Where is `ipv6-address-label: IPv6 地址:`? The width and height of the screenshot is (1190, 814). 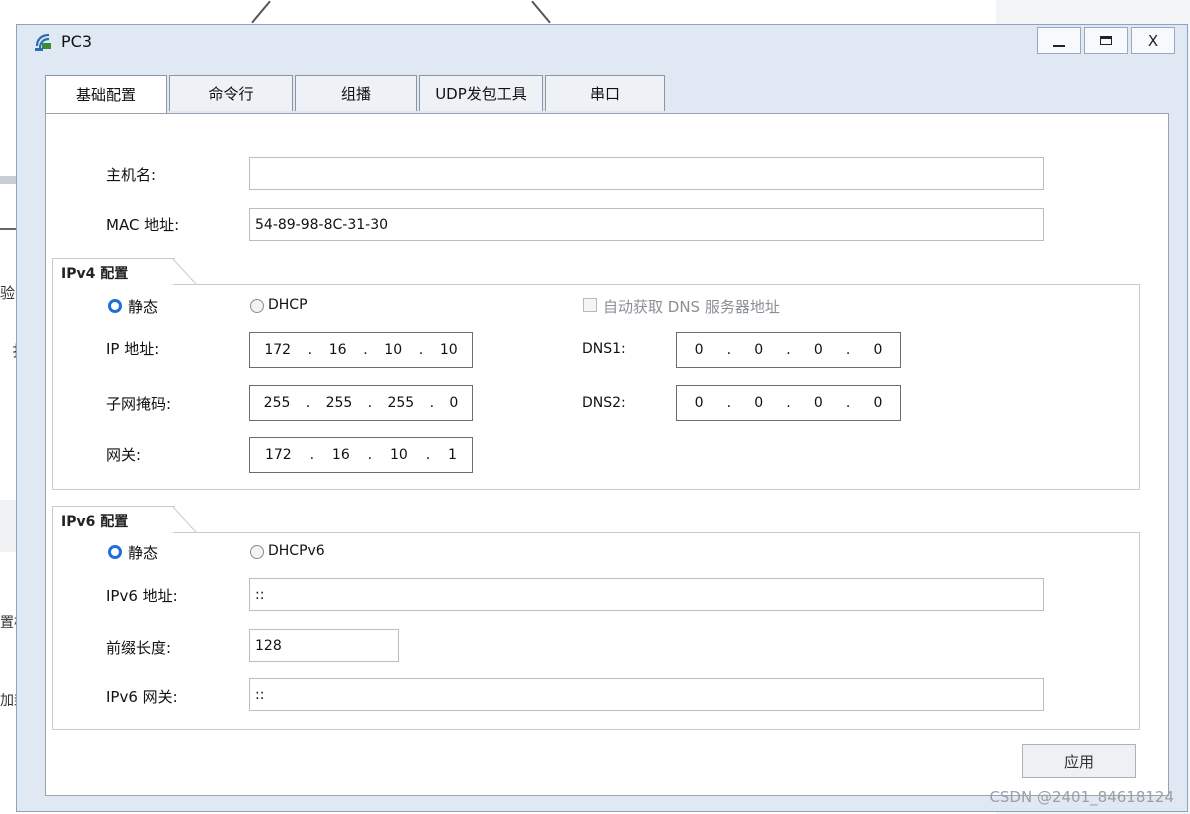 ipv6-address-label: IPv6 地址: is located at coordinates (142, 596).